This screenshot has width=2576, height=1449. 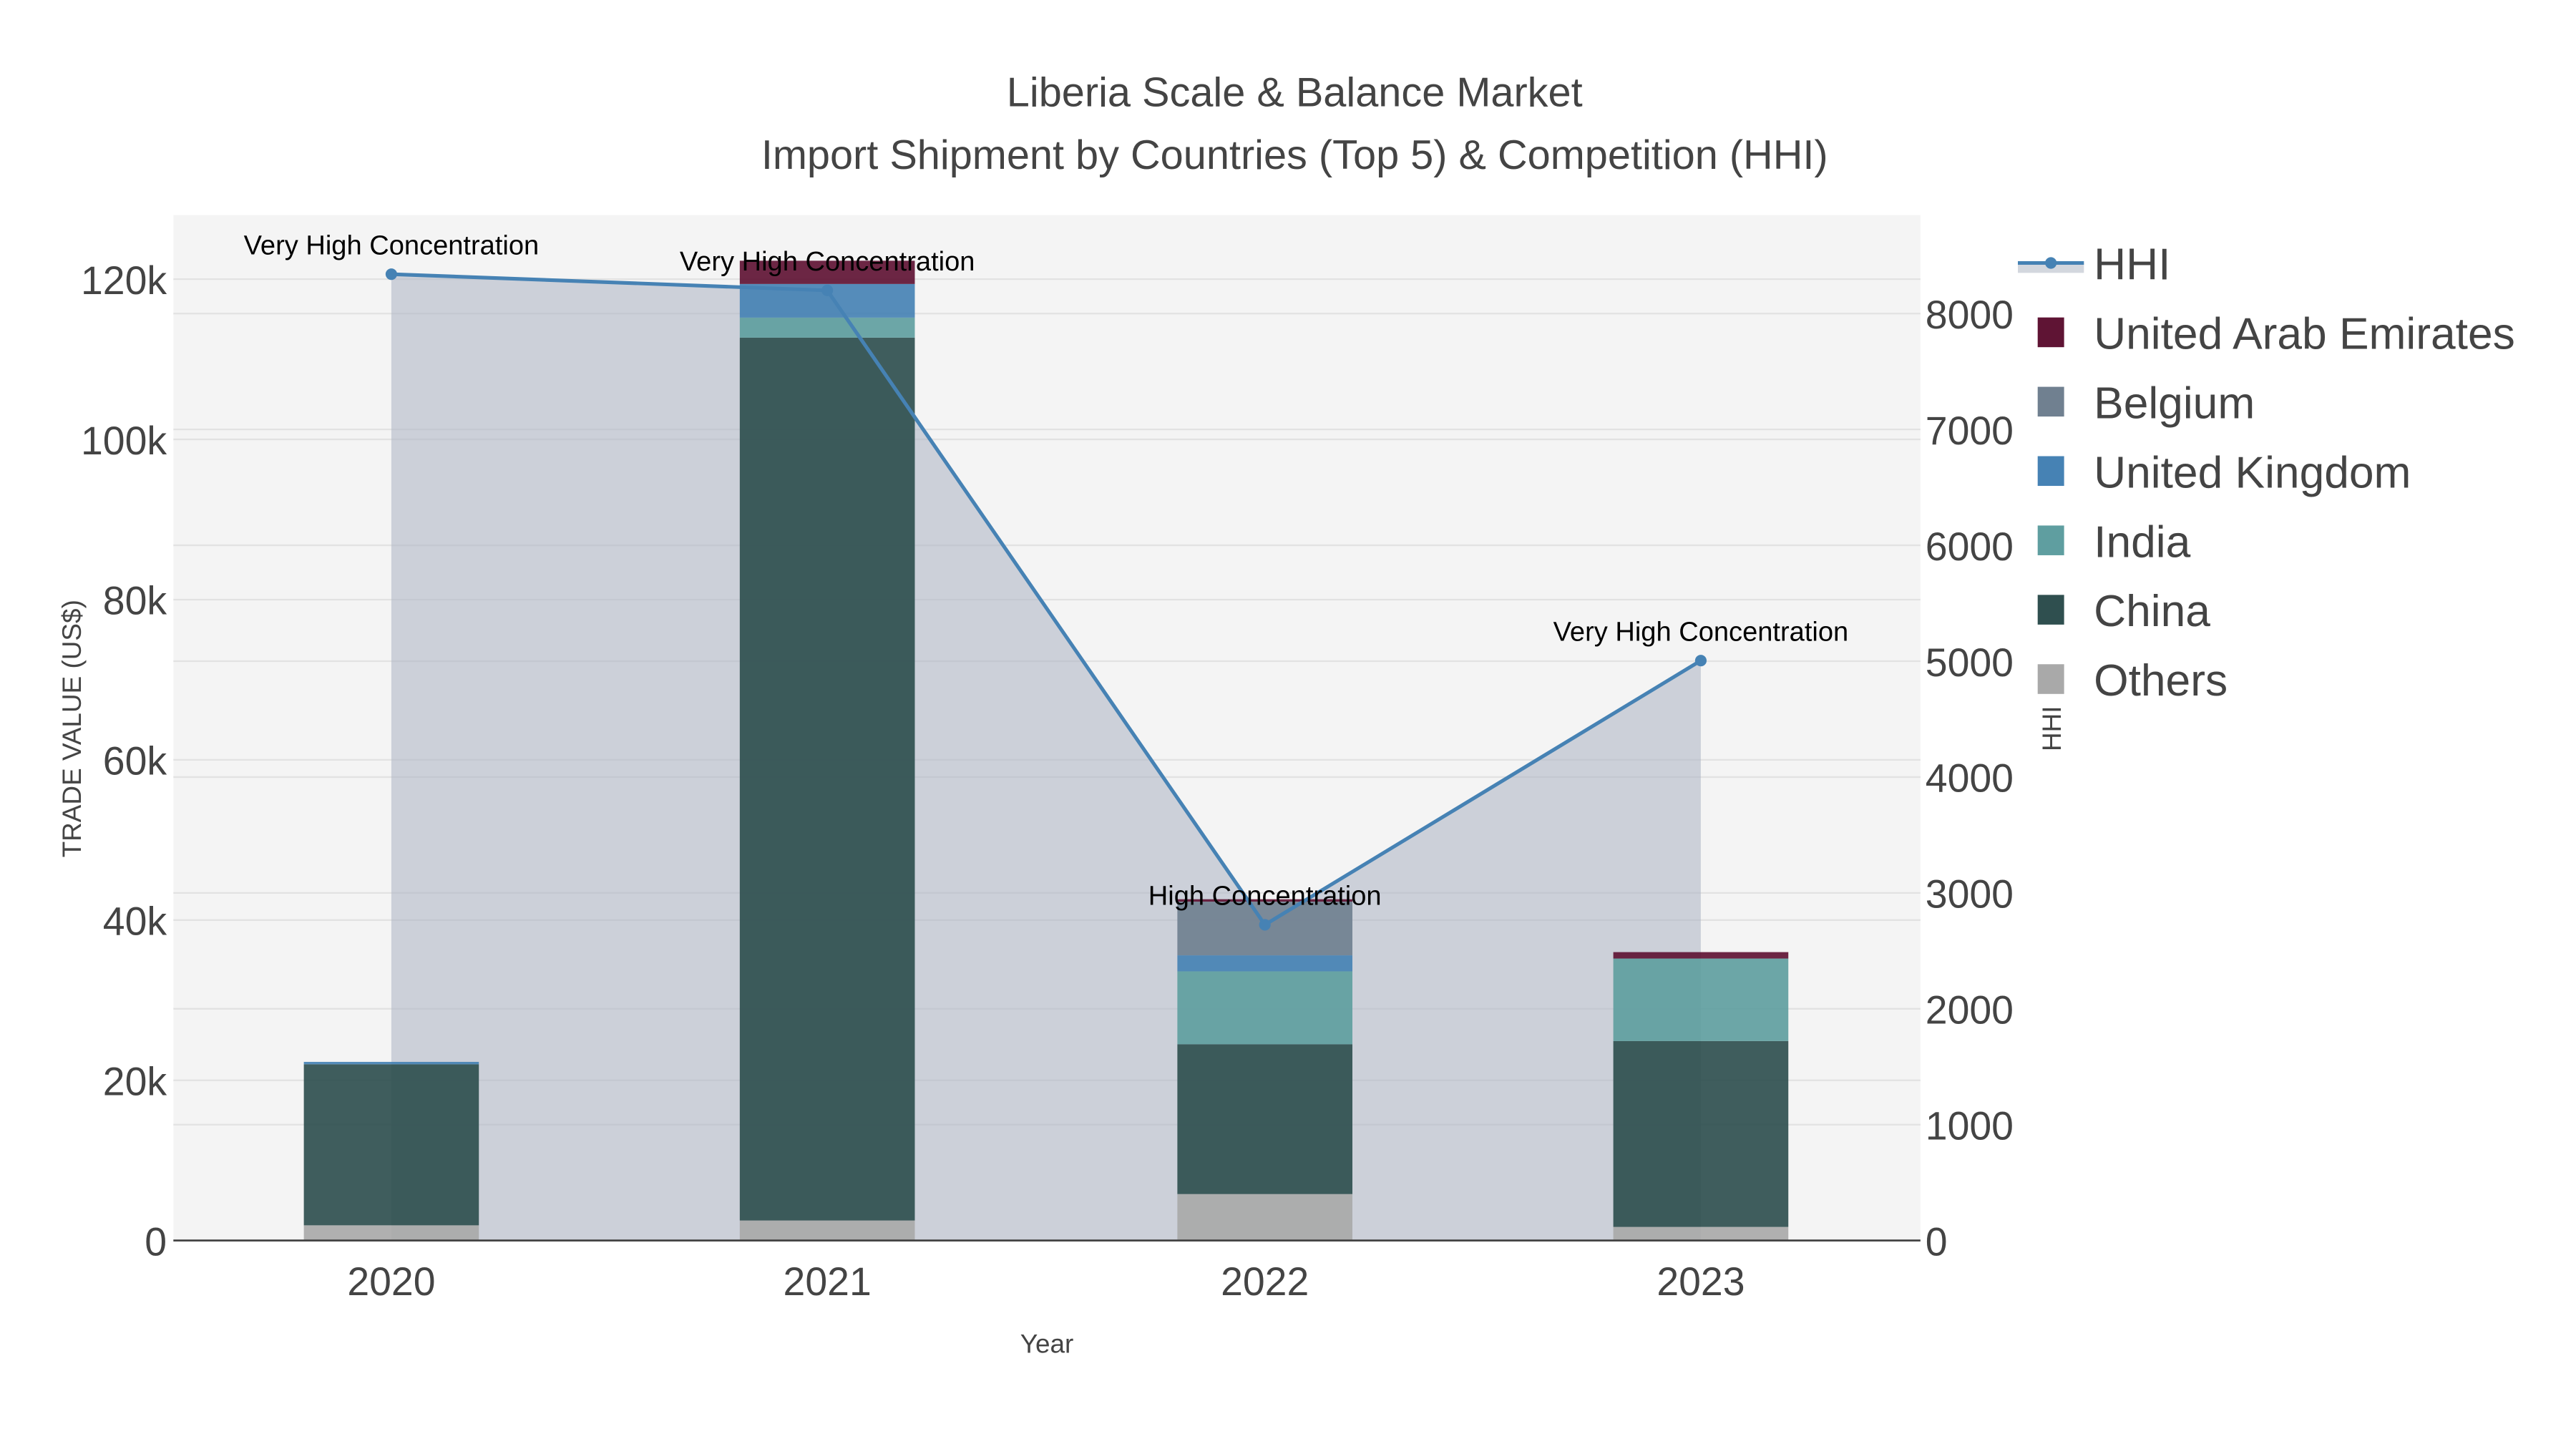 What do you see at coordinates (1970, 315) in the screenshot?
I see `y2-tick-label: 8000` at bounding box center [1970, 315].